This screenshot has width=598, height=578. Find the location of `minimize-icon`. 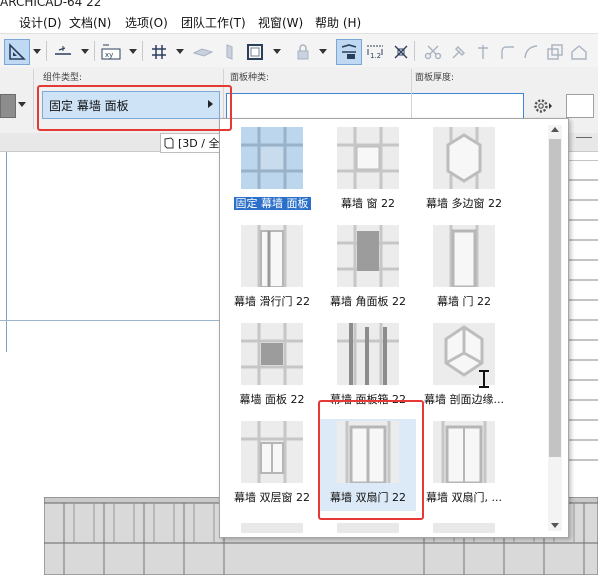

minimize-icon is located at coordinates (584, 137).